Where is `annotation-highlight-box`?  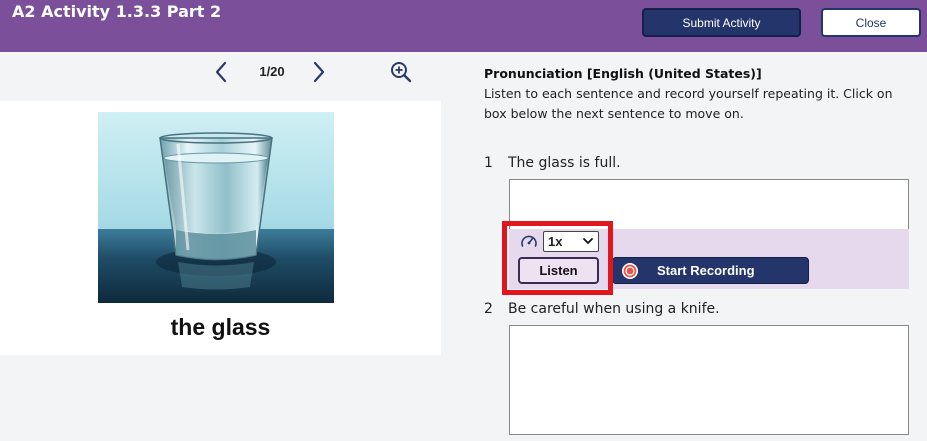
annotation-highlight-box is located at coordinates (557, 258).